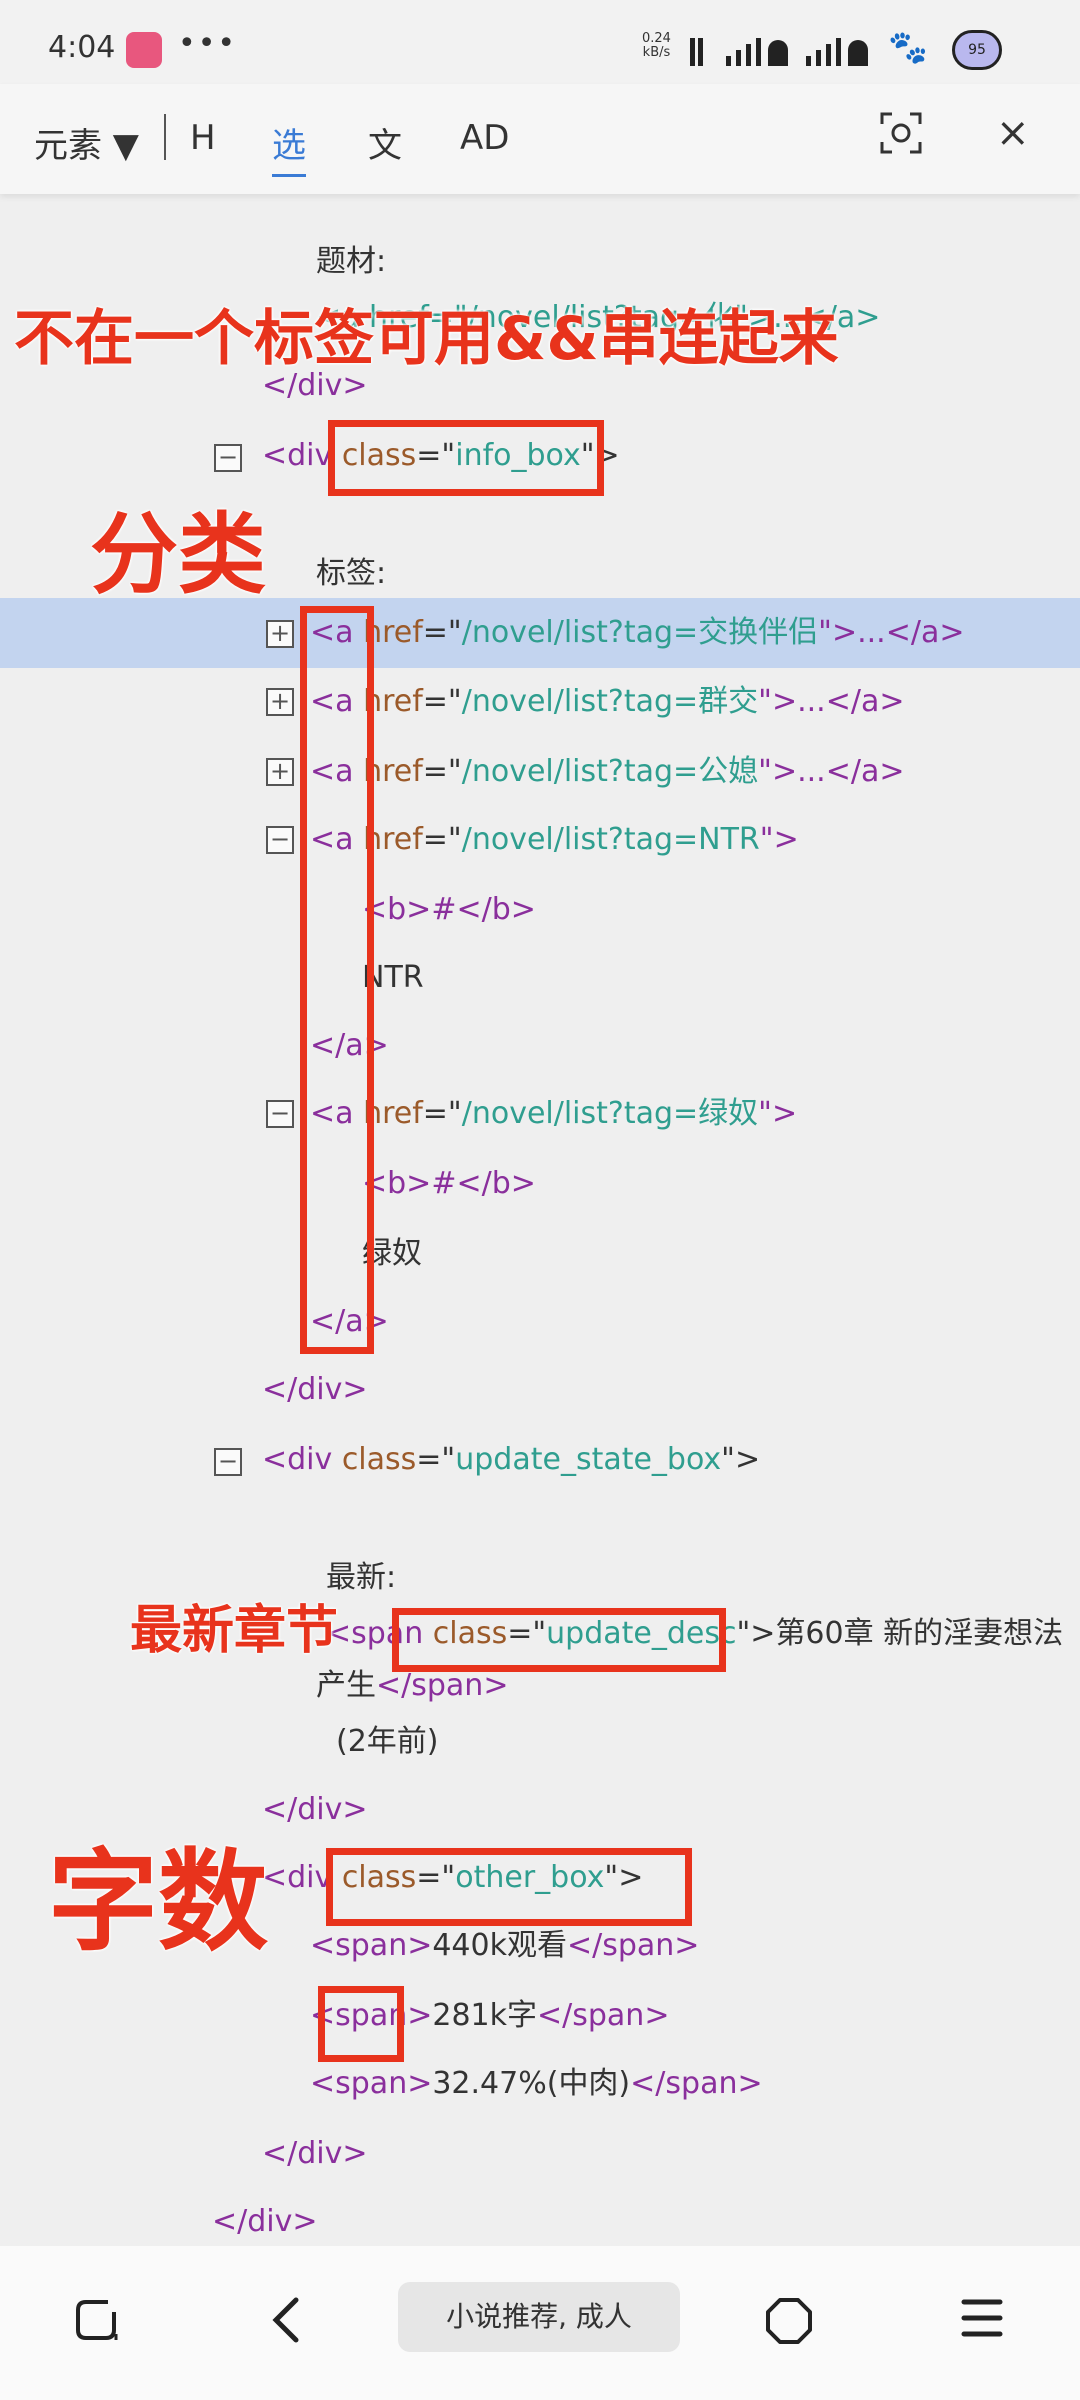 This screenshot has width=1080, height=2400. I want to click on bottom-nav-bar: 小说推荐, 成人, so click(540, 2323).